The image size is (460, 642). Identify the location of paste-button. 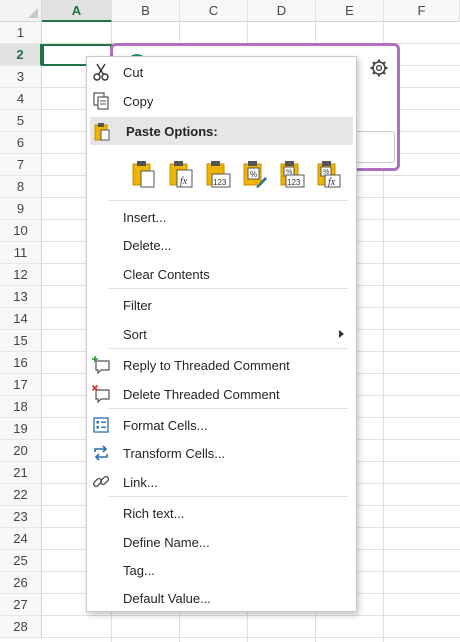
(147, 174).